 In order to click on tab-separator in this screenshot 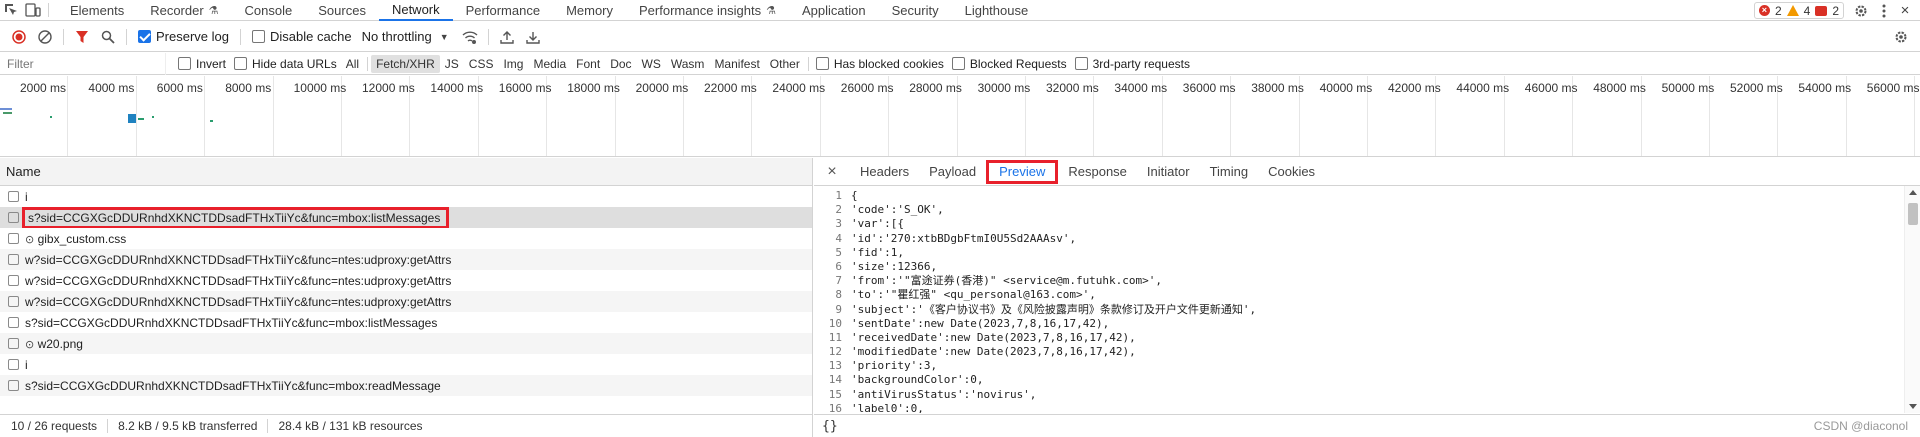, I will do `click(48, 10)`.